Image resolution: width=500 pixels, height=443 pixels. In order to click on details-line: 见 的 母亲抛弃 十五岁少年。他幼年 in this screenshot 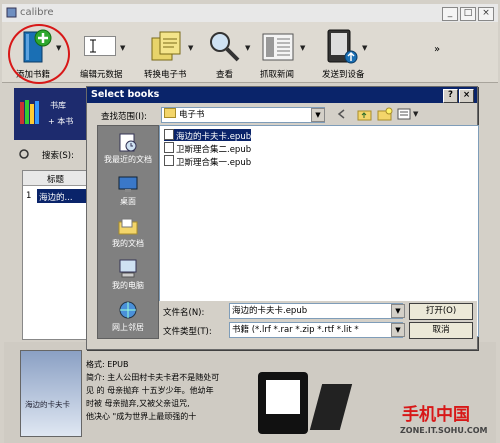, I will do `click(150, 390)`.